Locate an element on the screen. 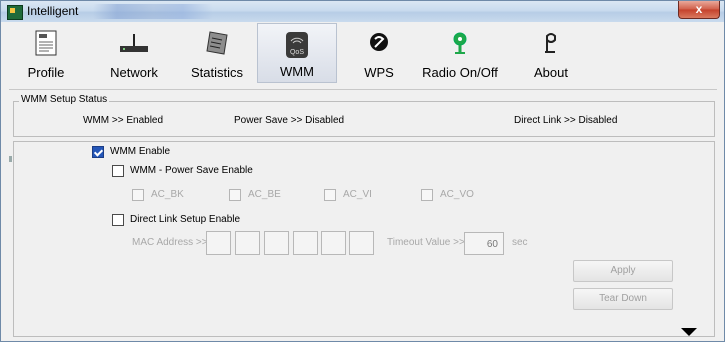  ac-bk-label: AC_BK is located at coordinates (167, 194).